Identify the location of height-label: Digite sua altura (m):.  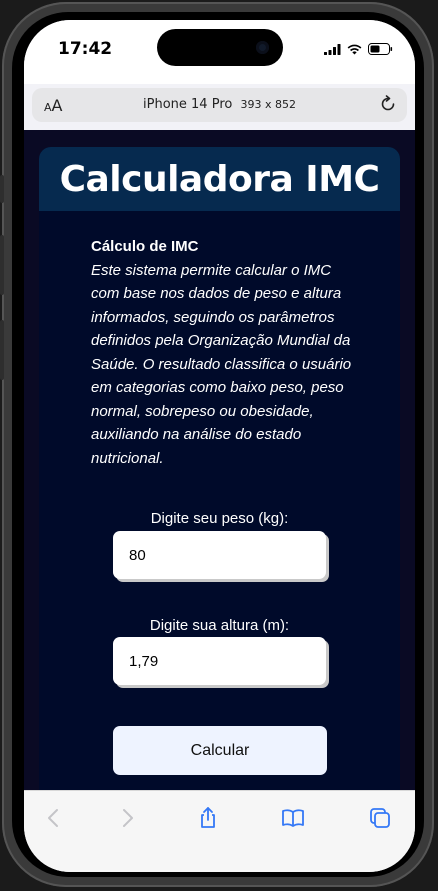
(219, 625).